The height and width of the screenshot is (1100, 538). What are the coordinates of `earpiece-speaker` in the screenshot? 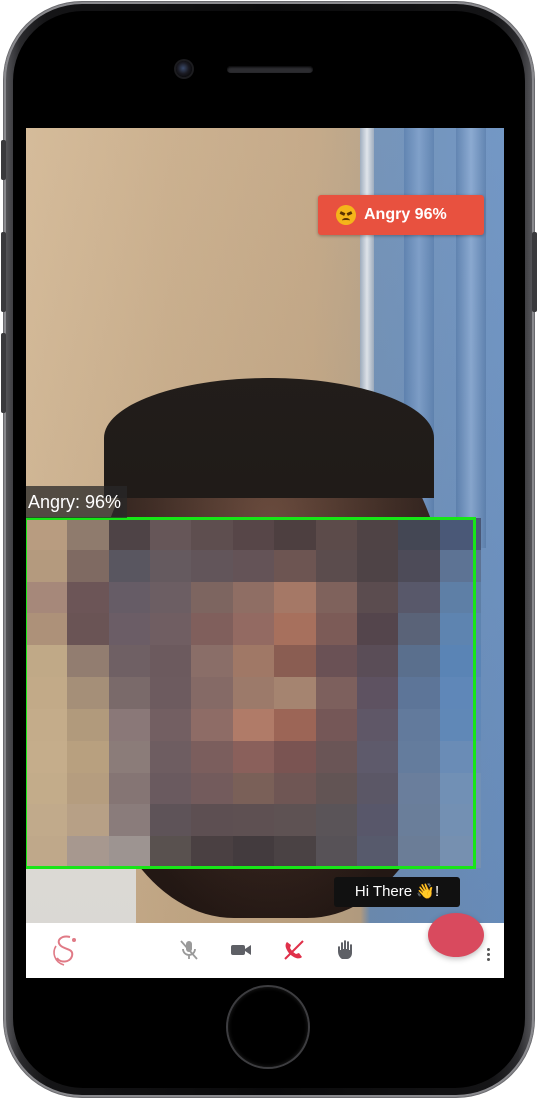 It's located at (270, 69).